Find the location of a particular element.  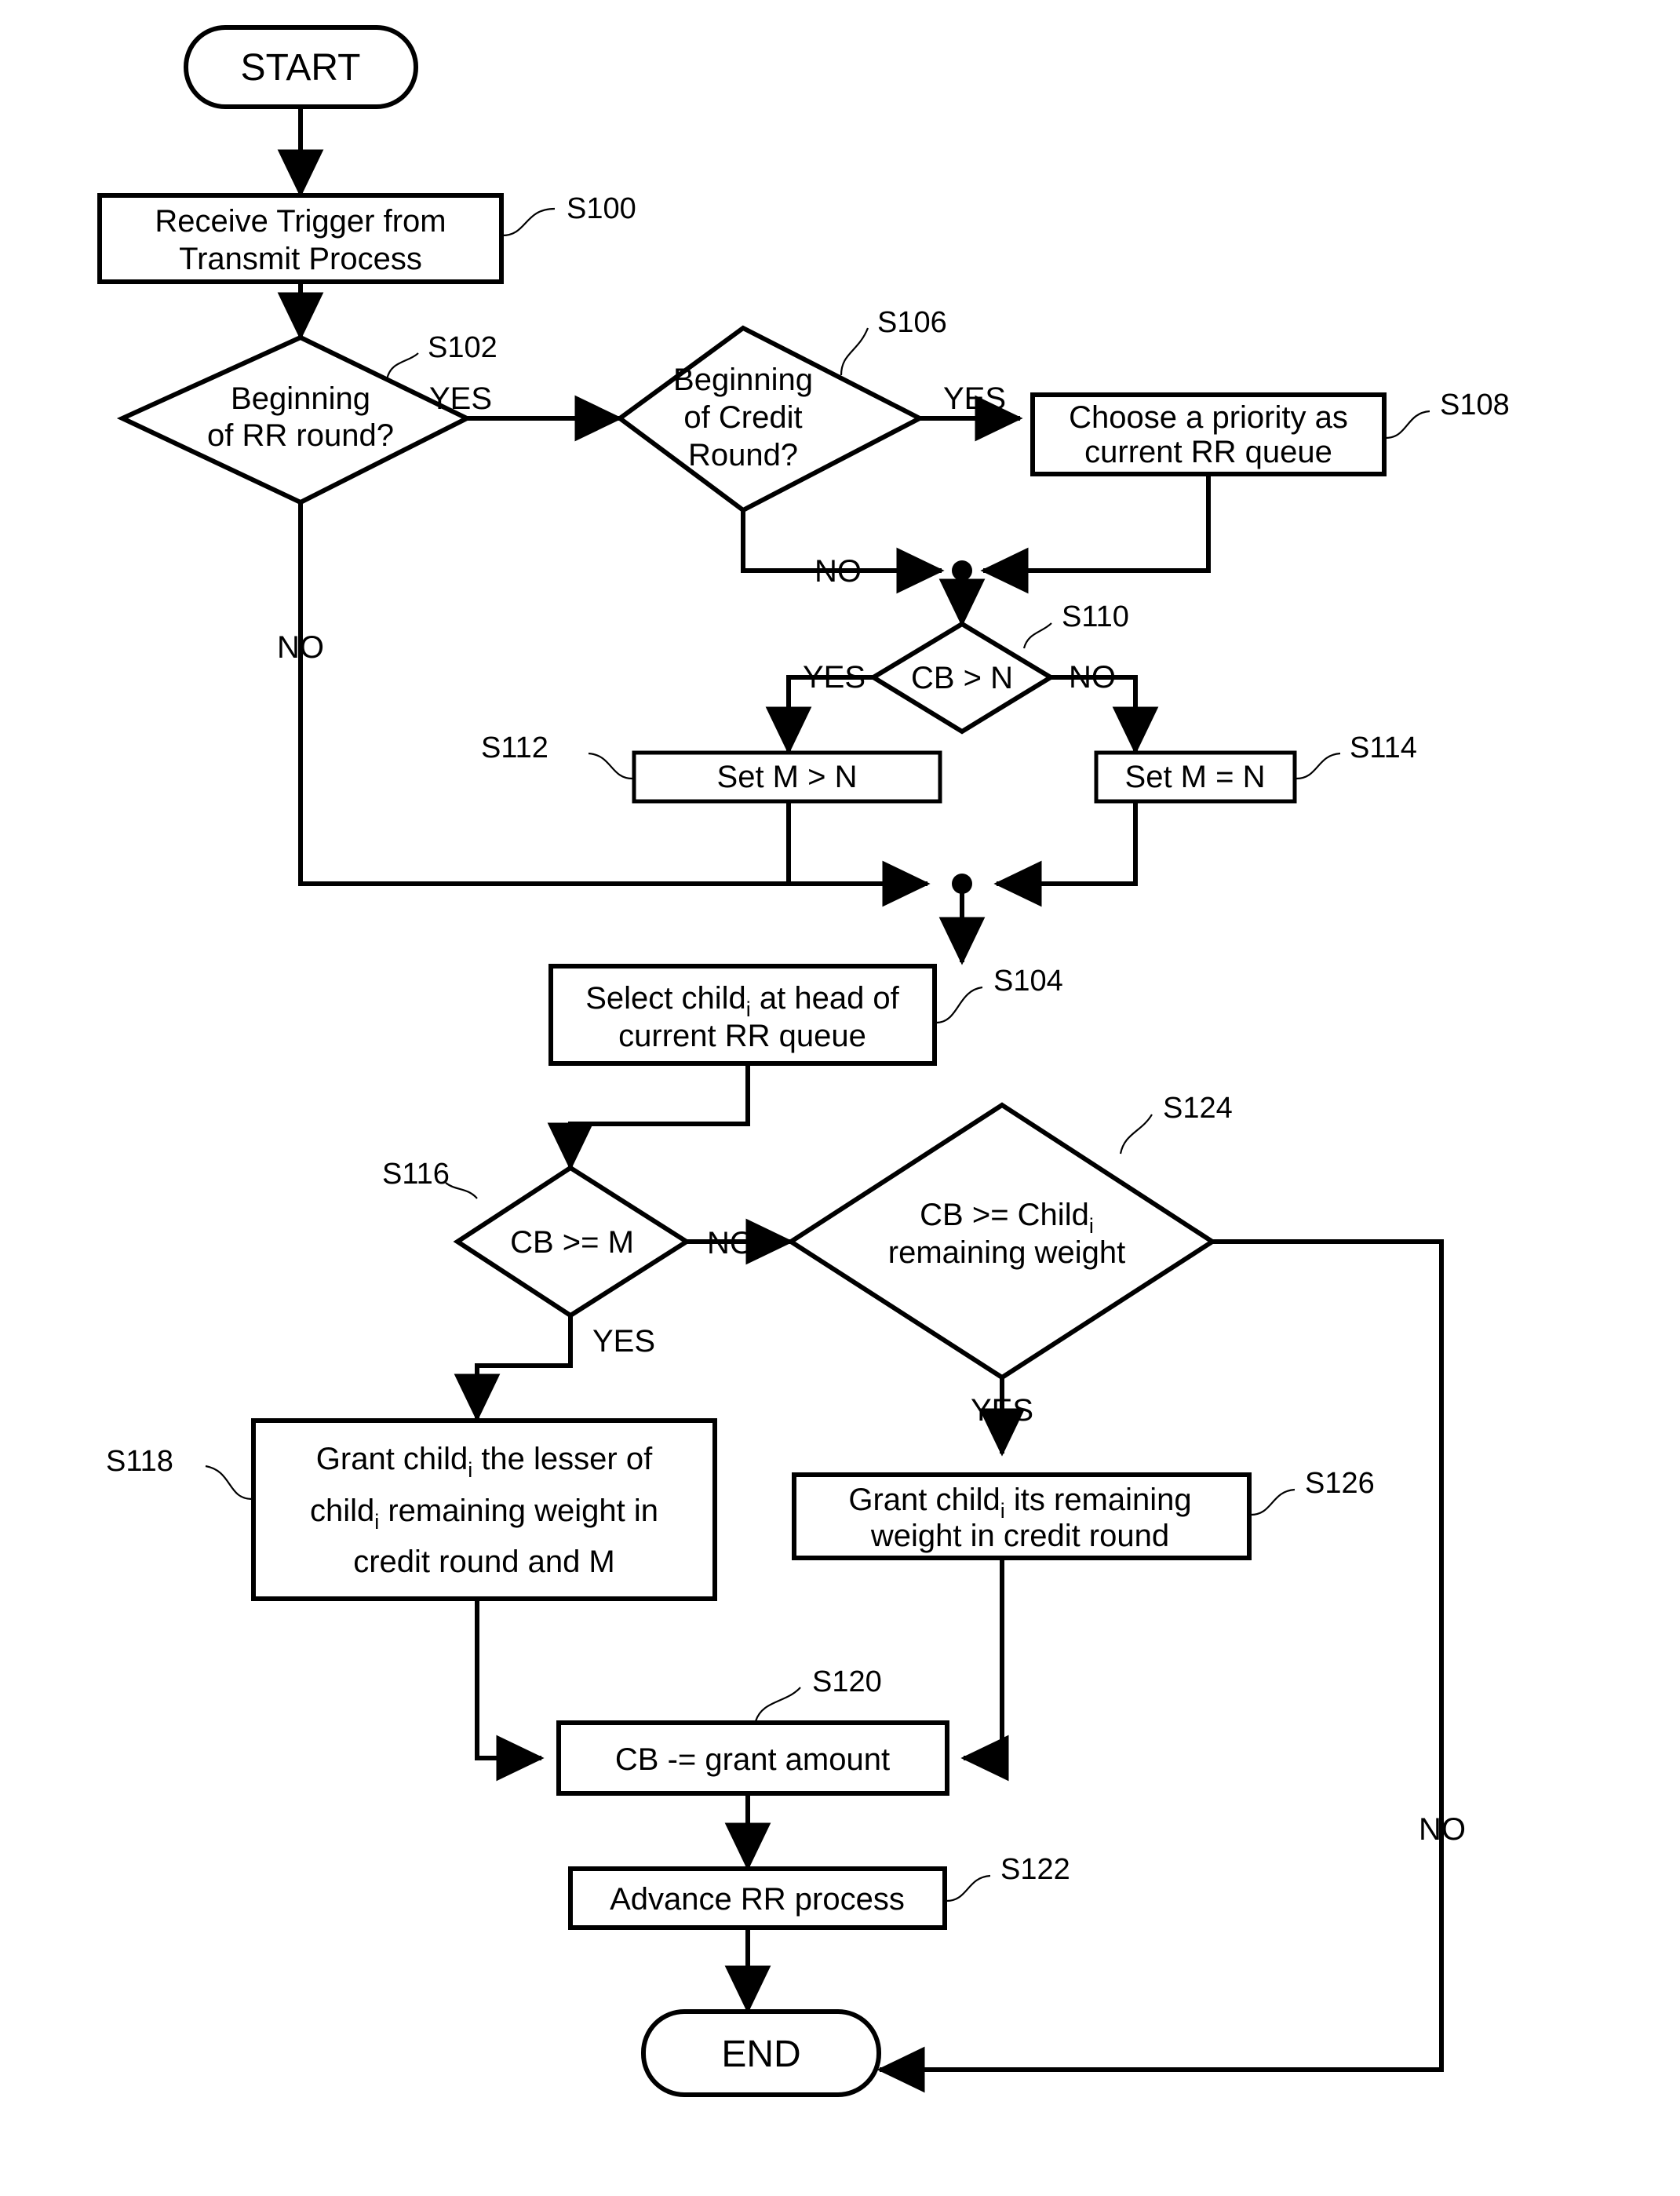

node-s122-line1: Advance RR process is located at coordinates (757, 1899).